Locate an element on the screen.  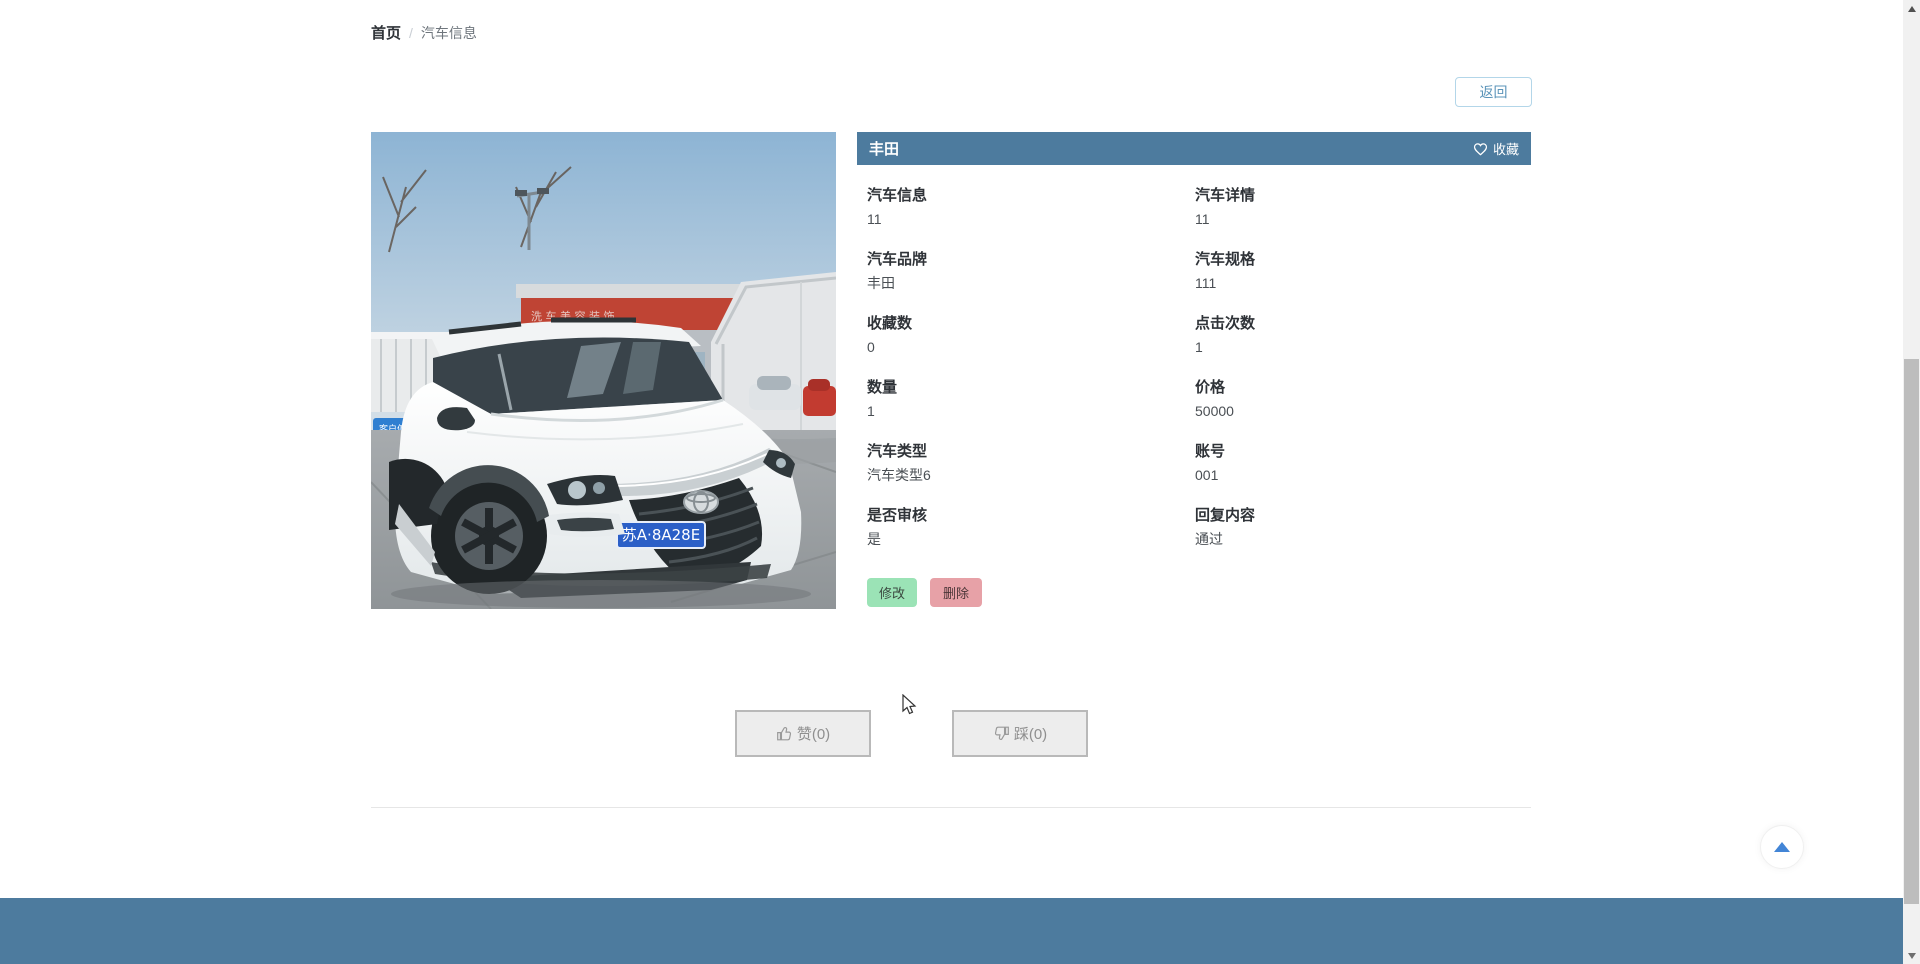
heart-outline-icon is located at coordinates (1480, 149).